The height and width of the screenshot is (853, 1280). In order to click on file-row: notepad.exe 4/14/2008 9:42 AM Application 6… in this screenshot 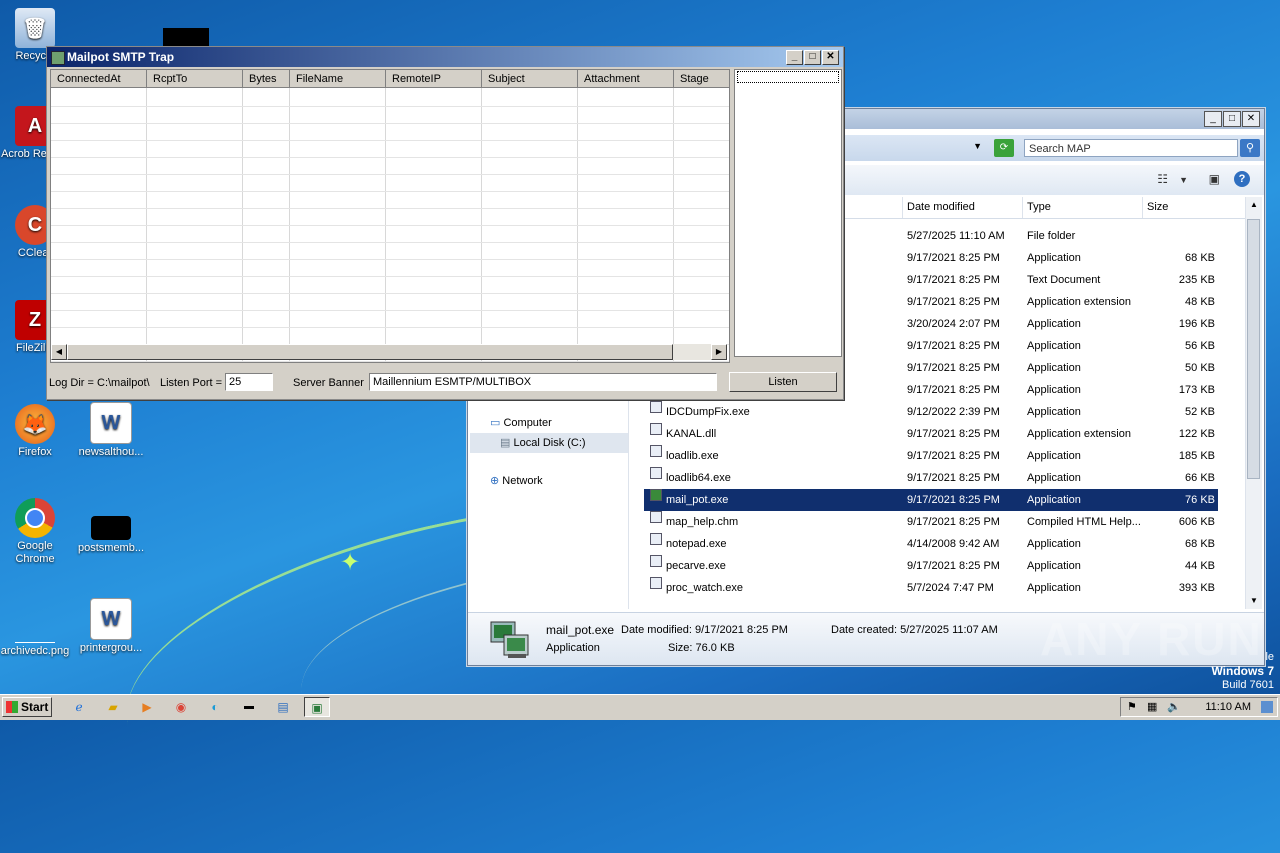, I will do `click(931, 544)`.